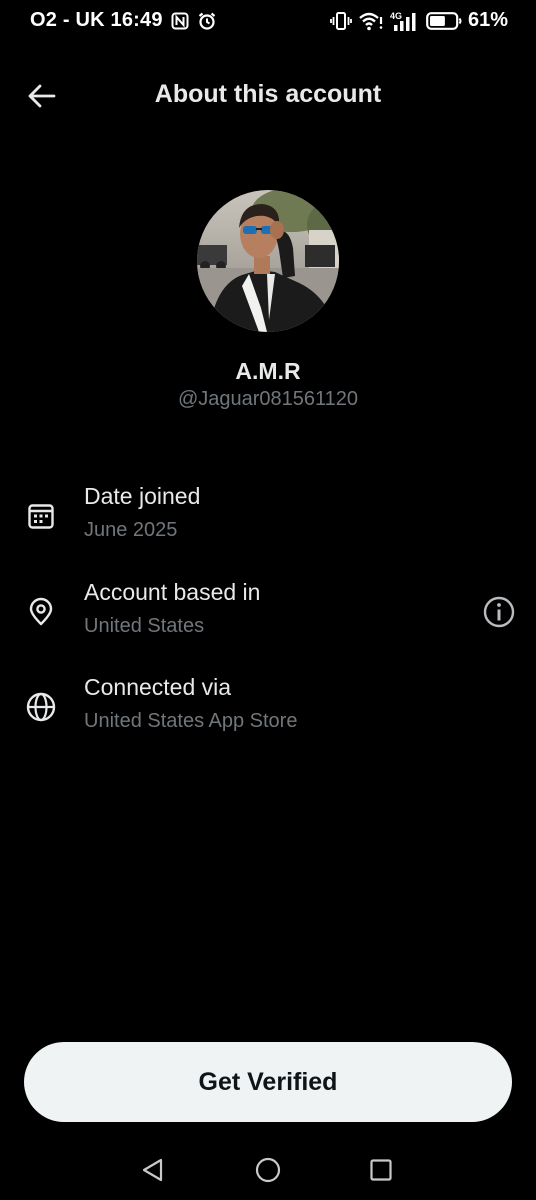 Image resolution: width=536 pixels, height=1200 pixels. What do you see at coordinates (341, 21) in the screenshot?
I see `vibrate-icon` at bounding box center [341, 21].